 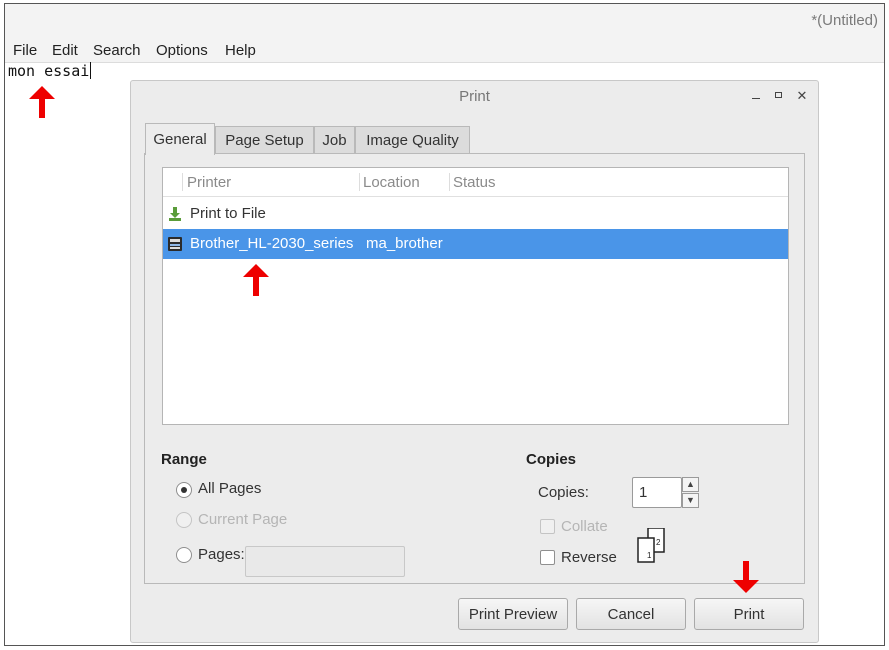 What do you see at coordinates (746, 577) in the screenshot?
I see `annotation-arrow-down-print` at bounding box center [746, 577].